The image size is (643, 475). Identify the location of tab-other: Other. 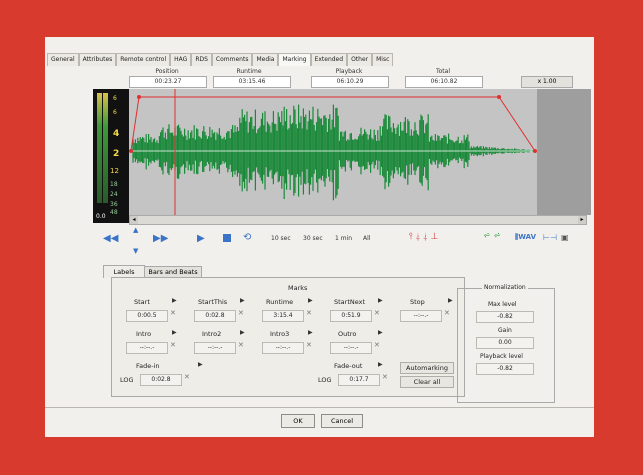
(360, 59).